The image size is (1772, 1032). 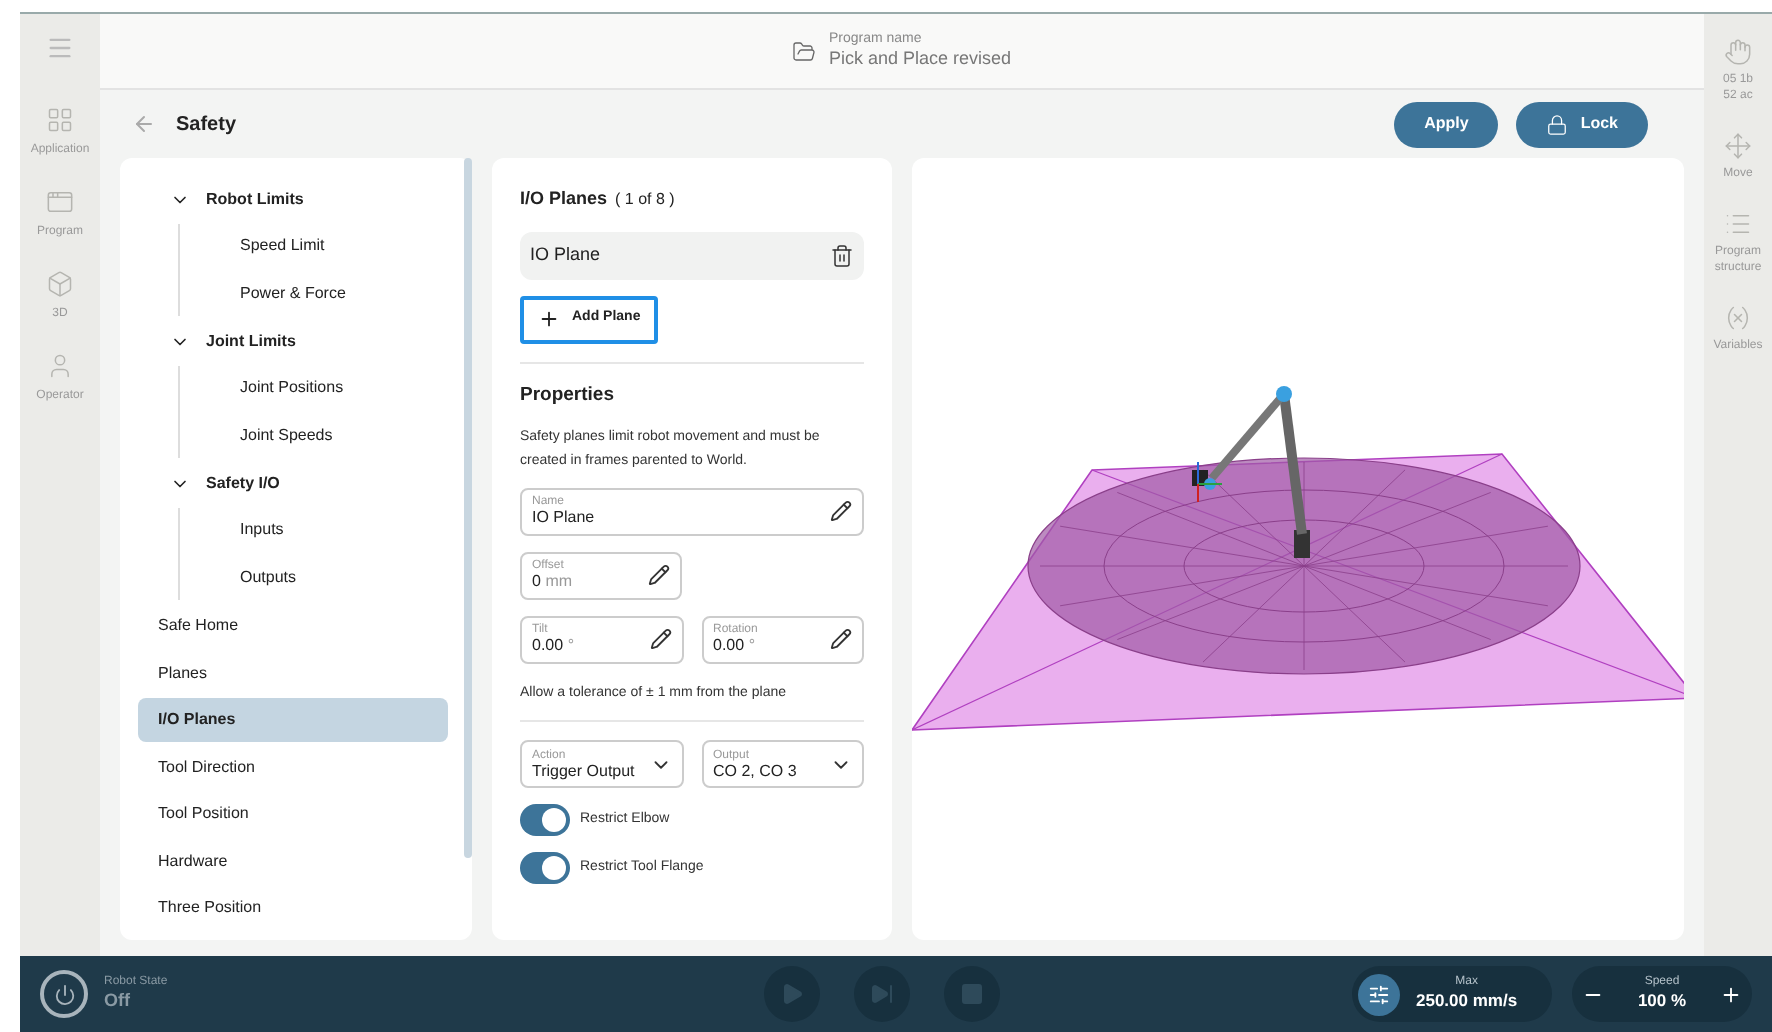 I want to click on section-title: I/O Planes, so click(x=564, y=199).